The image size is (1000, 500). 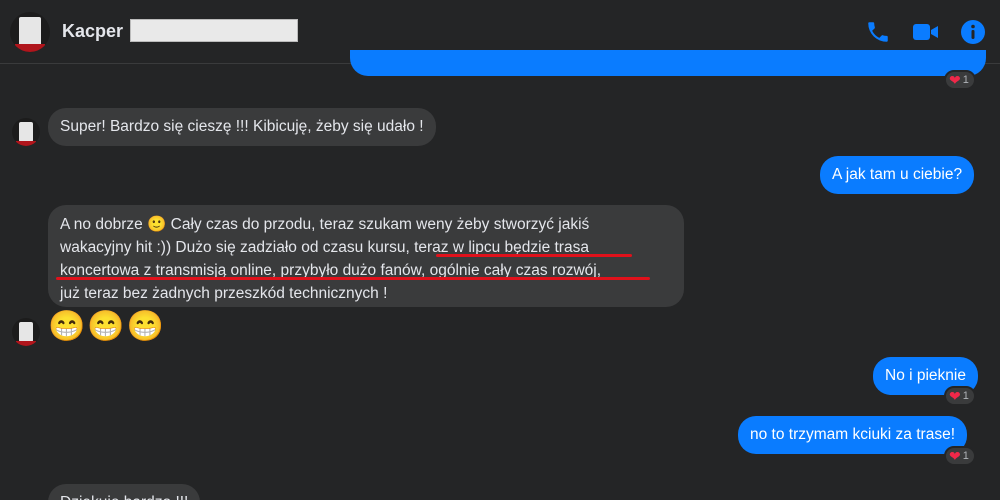 I want to click on outgoing-message: A jak tam u ciebie?, so click(x=897, y=175).